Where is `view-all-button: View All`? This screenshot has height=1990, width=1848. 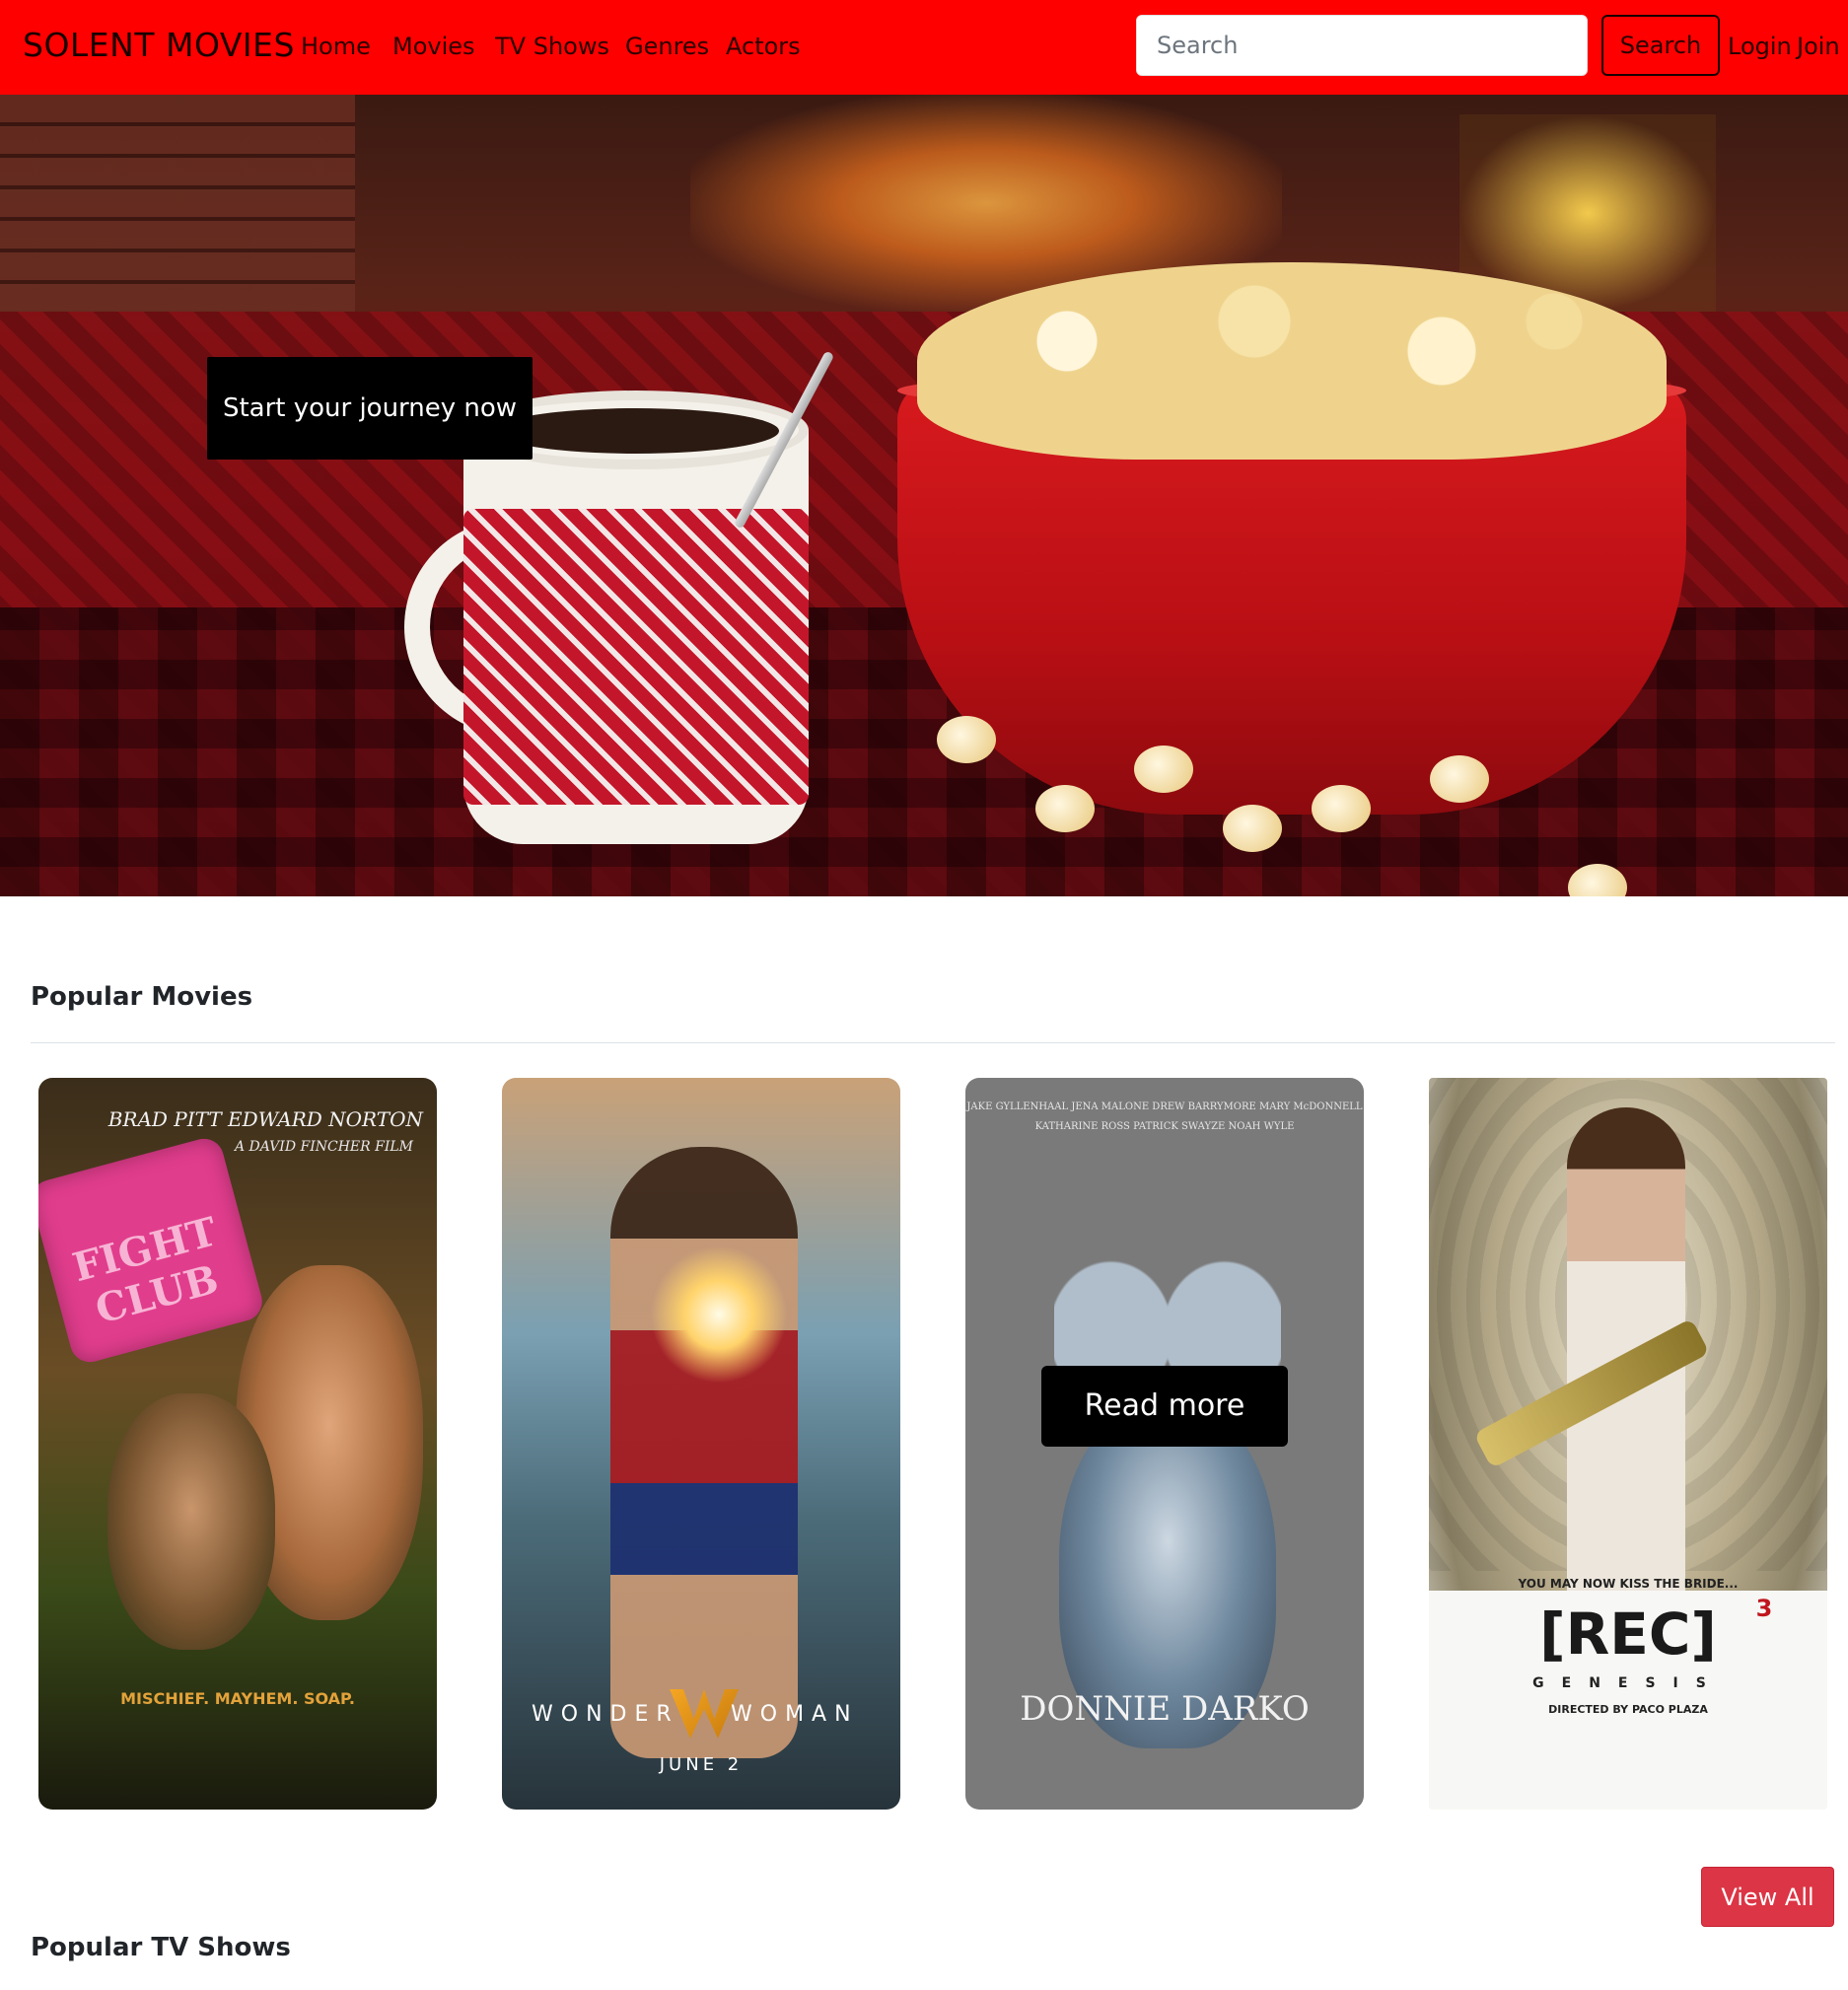 view-all-button: View All is located at coordinates (1767, 1897).